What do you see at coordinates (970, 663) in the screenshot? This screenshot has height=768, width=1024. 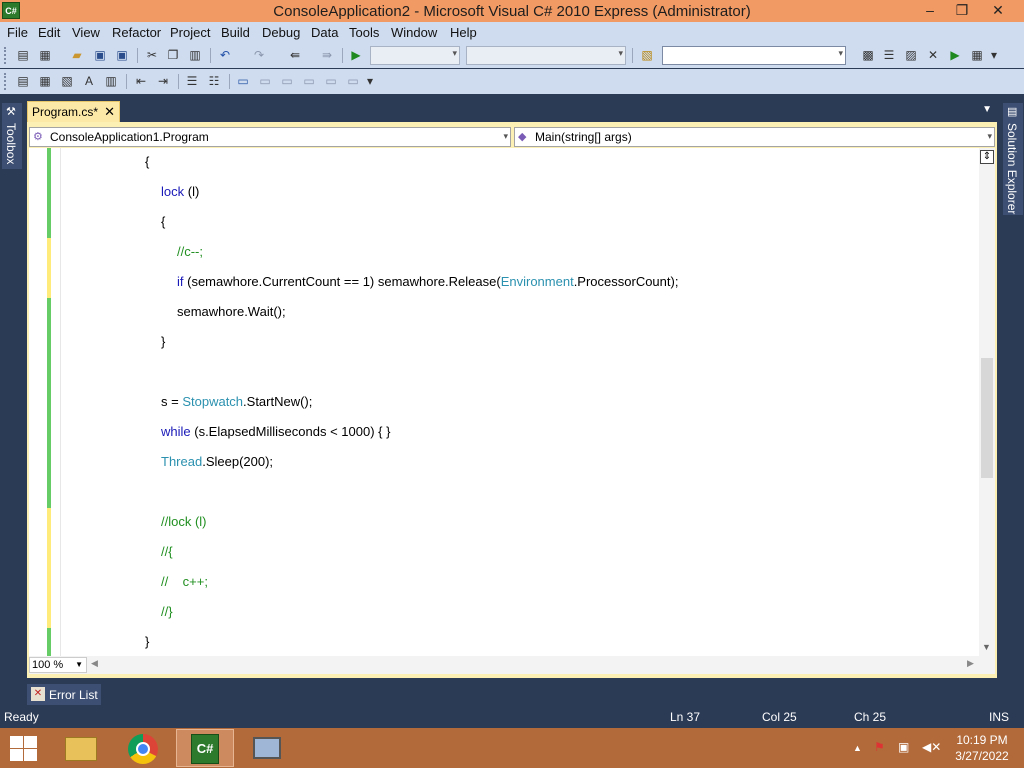 I see `scroll-right-icon: ▶` at bounding box center [970, 663].